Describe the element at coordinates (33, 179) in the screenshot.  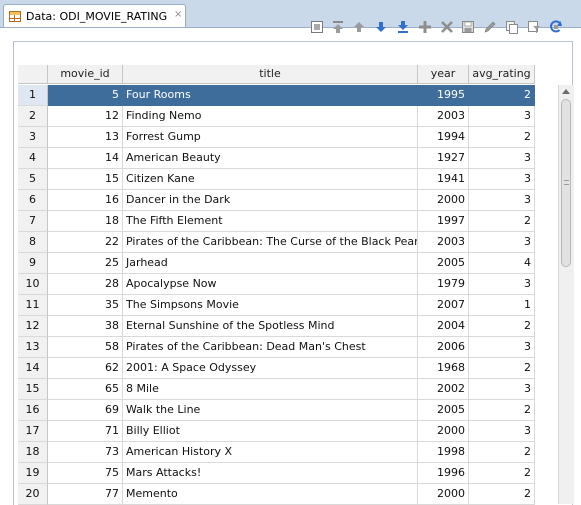
I see `row-number: 5` at that location.